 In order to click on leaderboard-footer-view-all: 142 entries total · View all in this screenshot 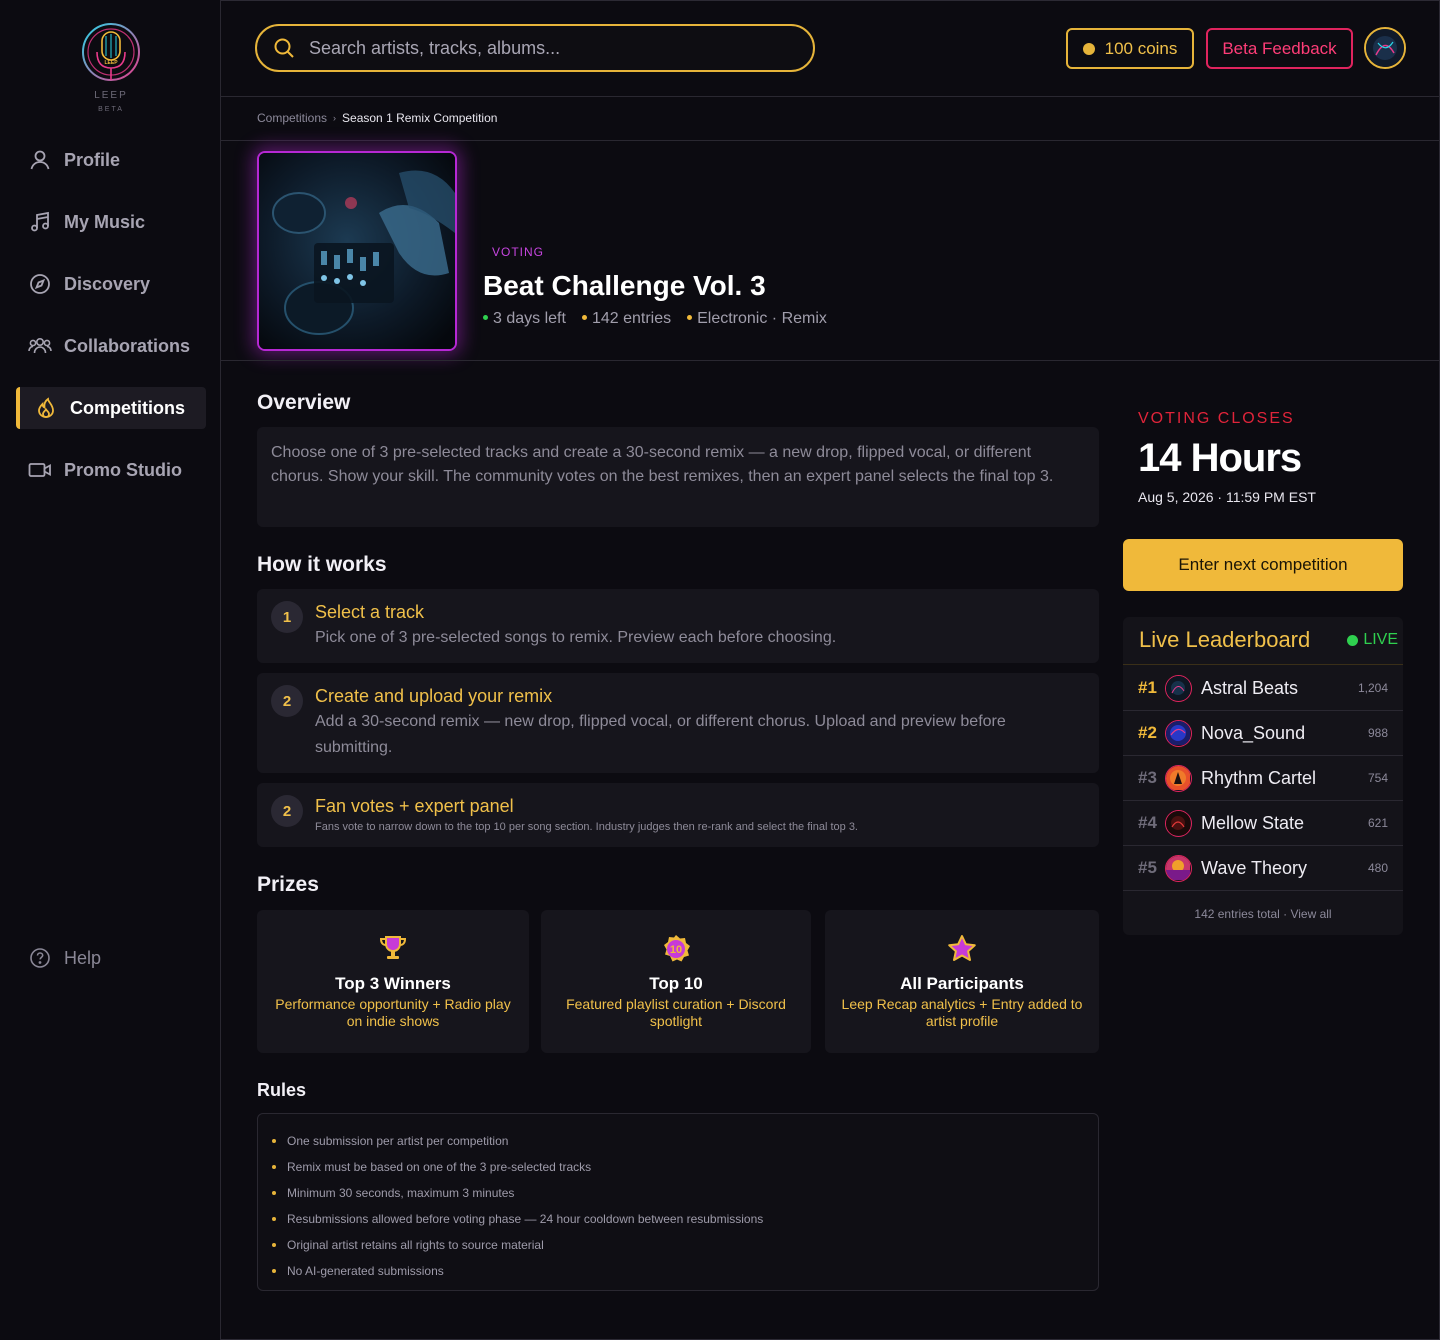, I will do `click(1263, 914)`.